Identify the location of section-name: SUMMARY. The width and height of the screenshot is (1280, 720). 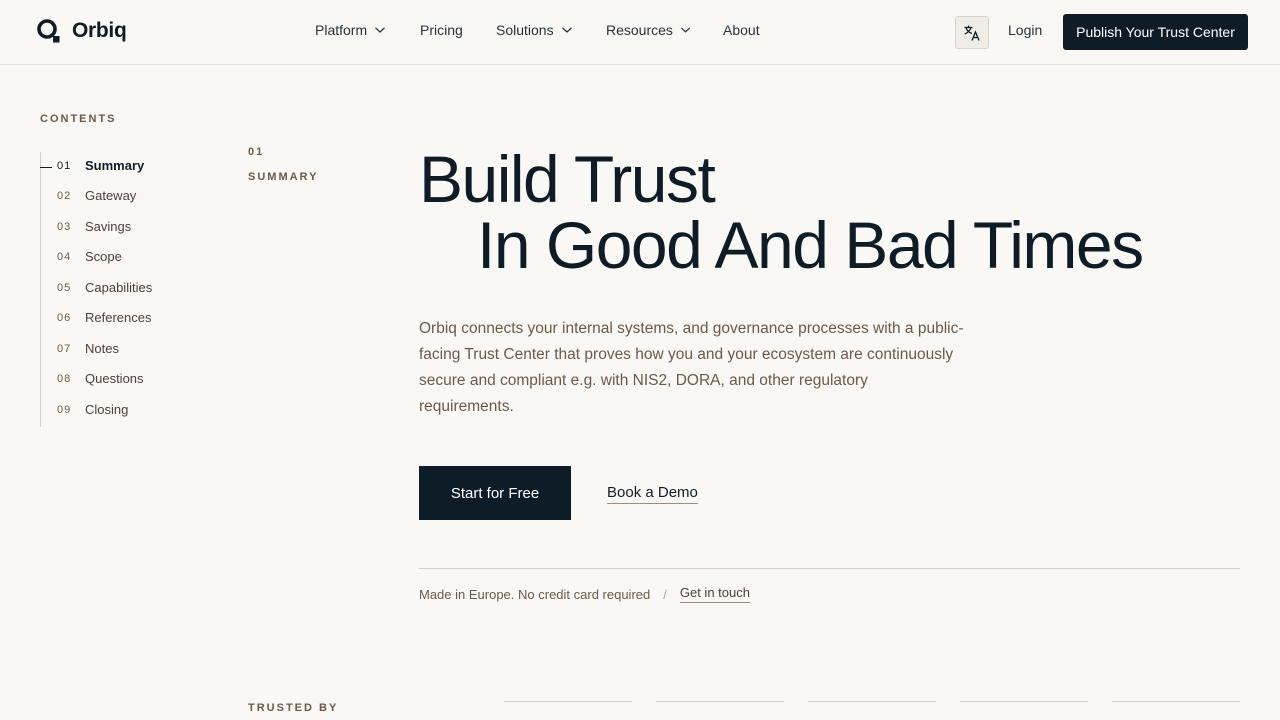
(283, 177).